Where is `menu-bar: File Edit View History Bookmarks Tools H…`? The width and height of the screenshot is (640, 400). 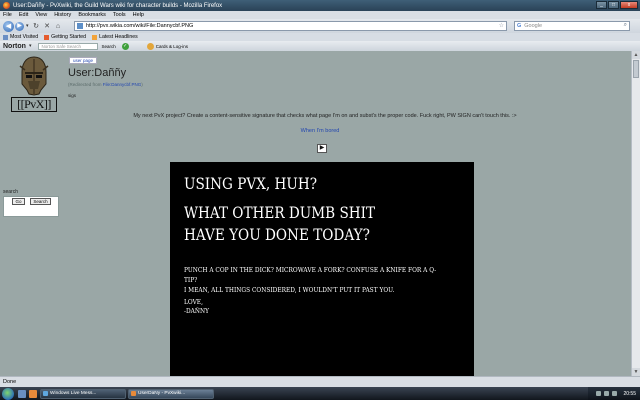 menu-bar: File Edit View History Bookmarks Tools H… is located at coordinates (320, 15).